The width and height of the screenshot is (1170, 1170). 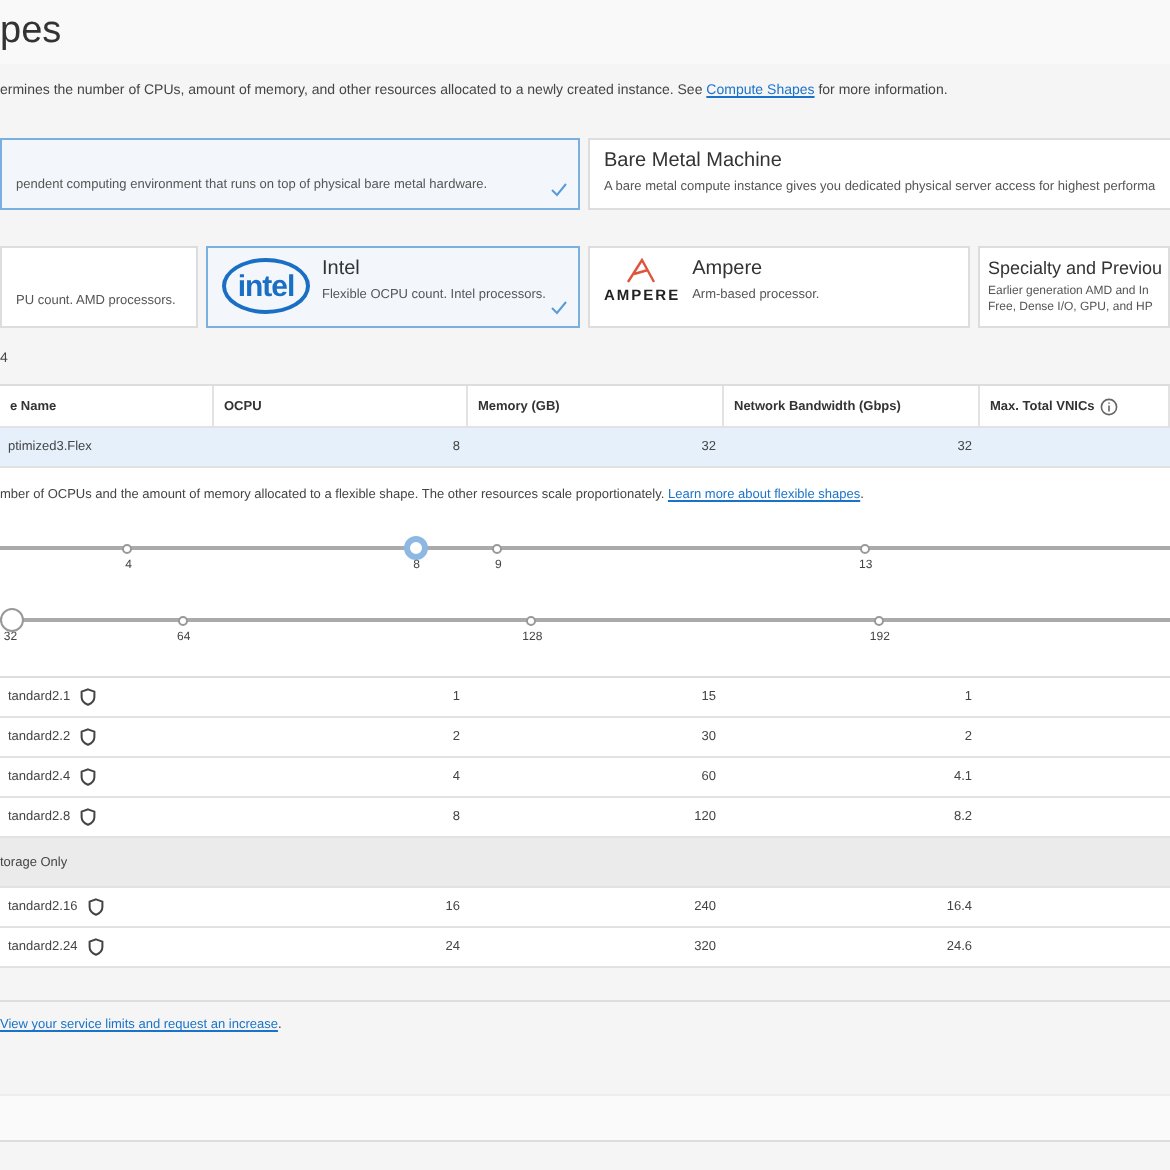 I want to click on info-icon, so click(x=1109, y=406).